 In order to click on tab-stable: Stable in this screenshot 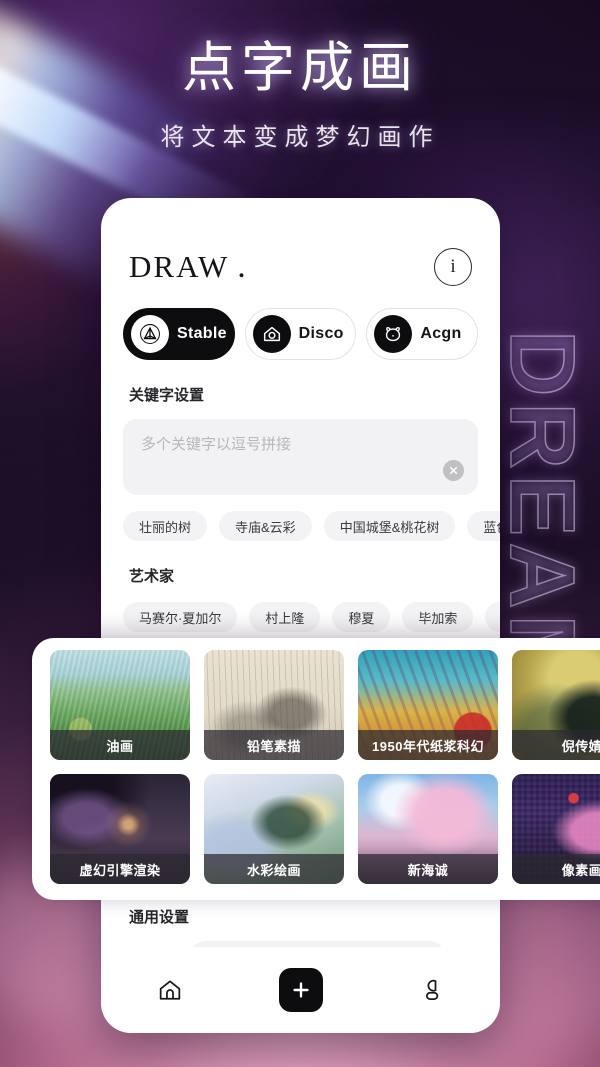, I will do `click(179, 334)`.